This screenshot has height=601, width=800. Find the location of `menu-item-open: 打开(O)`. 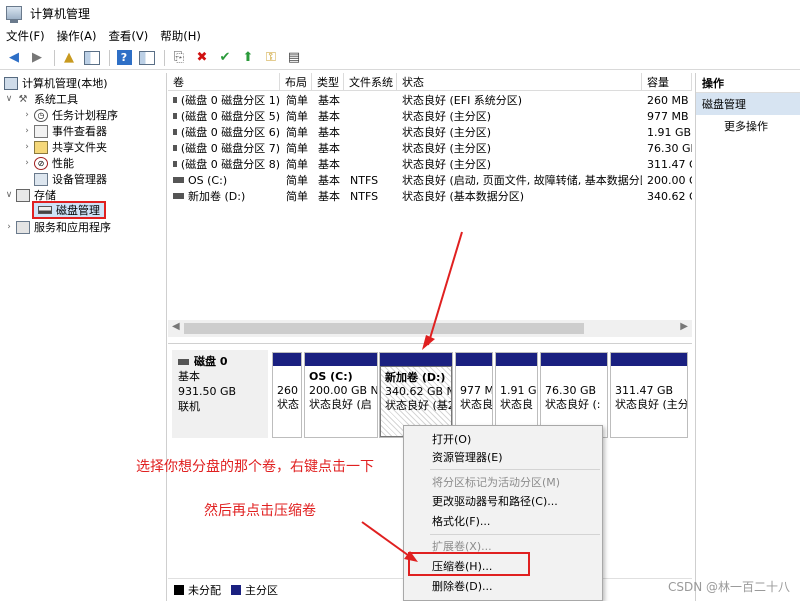

menu-item-open: 打开(O) is located at coordinates (451, 439).